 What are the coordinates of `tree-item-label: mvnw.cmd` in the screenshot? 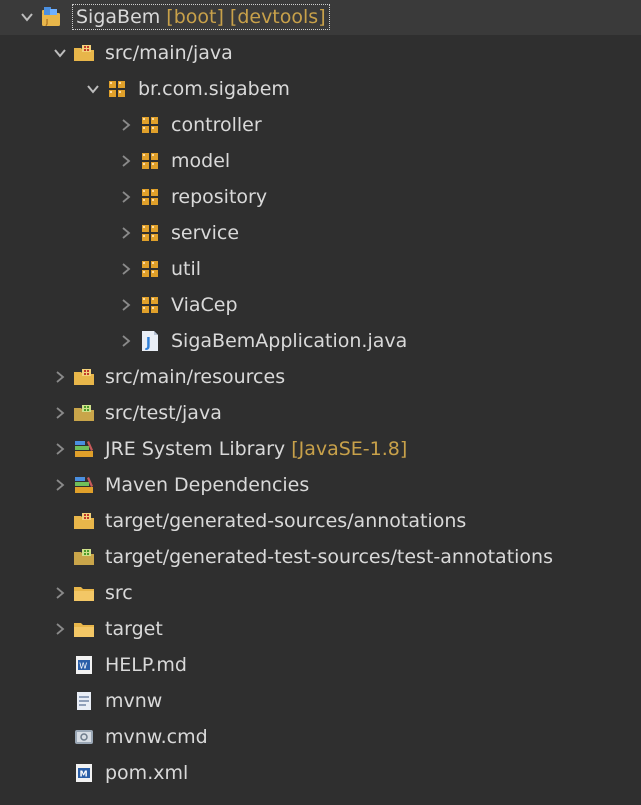 It's located at (156, 737).